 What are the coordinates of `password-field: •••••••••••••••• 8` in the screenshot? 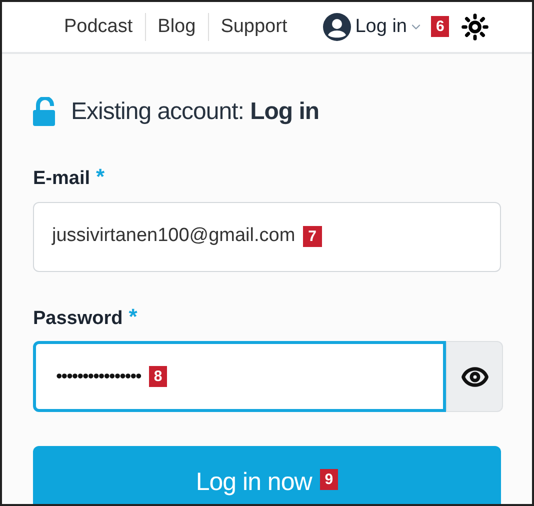 It's located at (239, 376).